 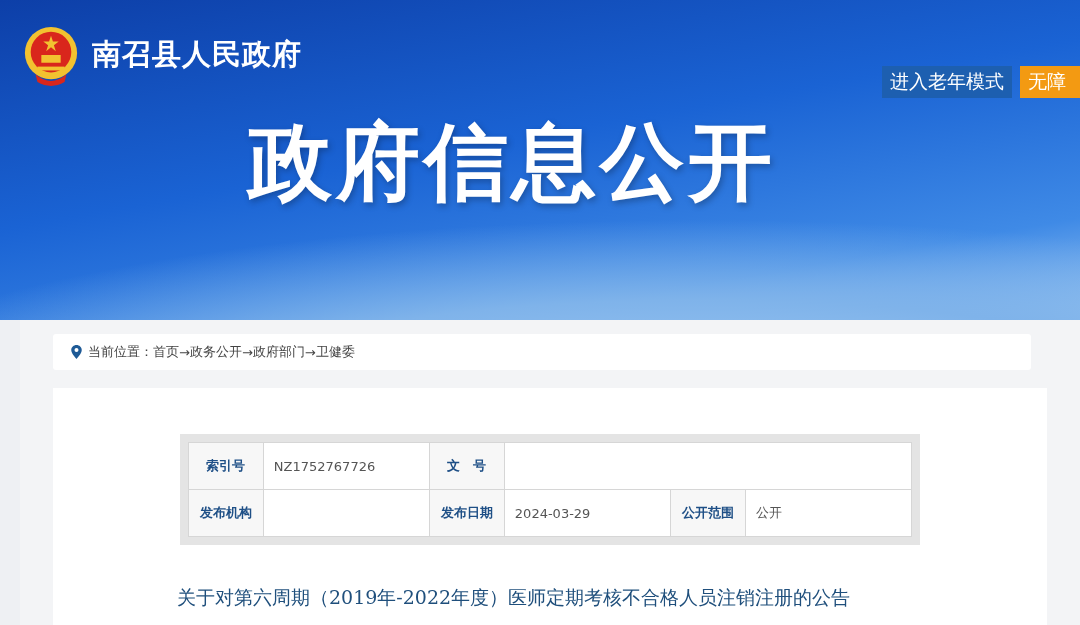 I want to click on breadcrumb-link: 首页, so click(x=166, y=352).